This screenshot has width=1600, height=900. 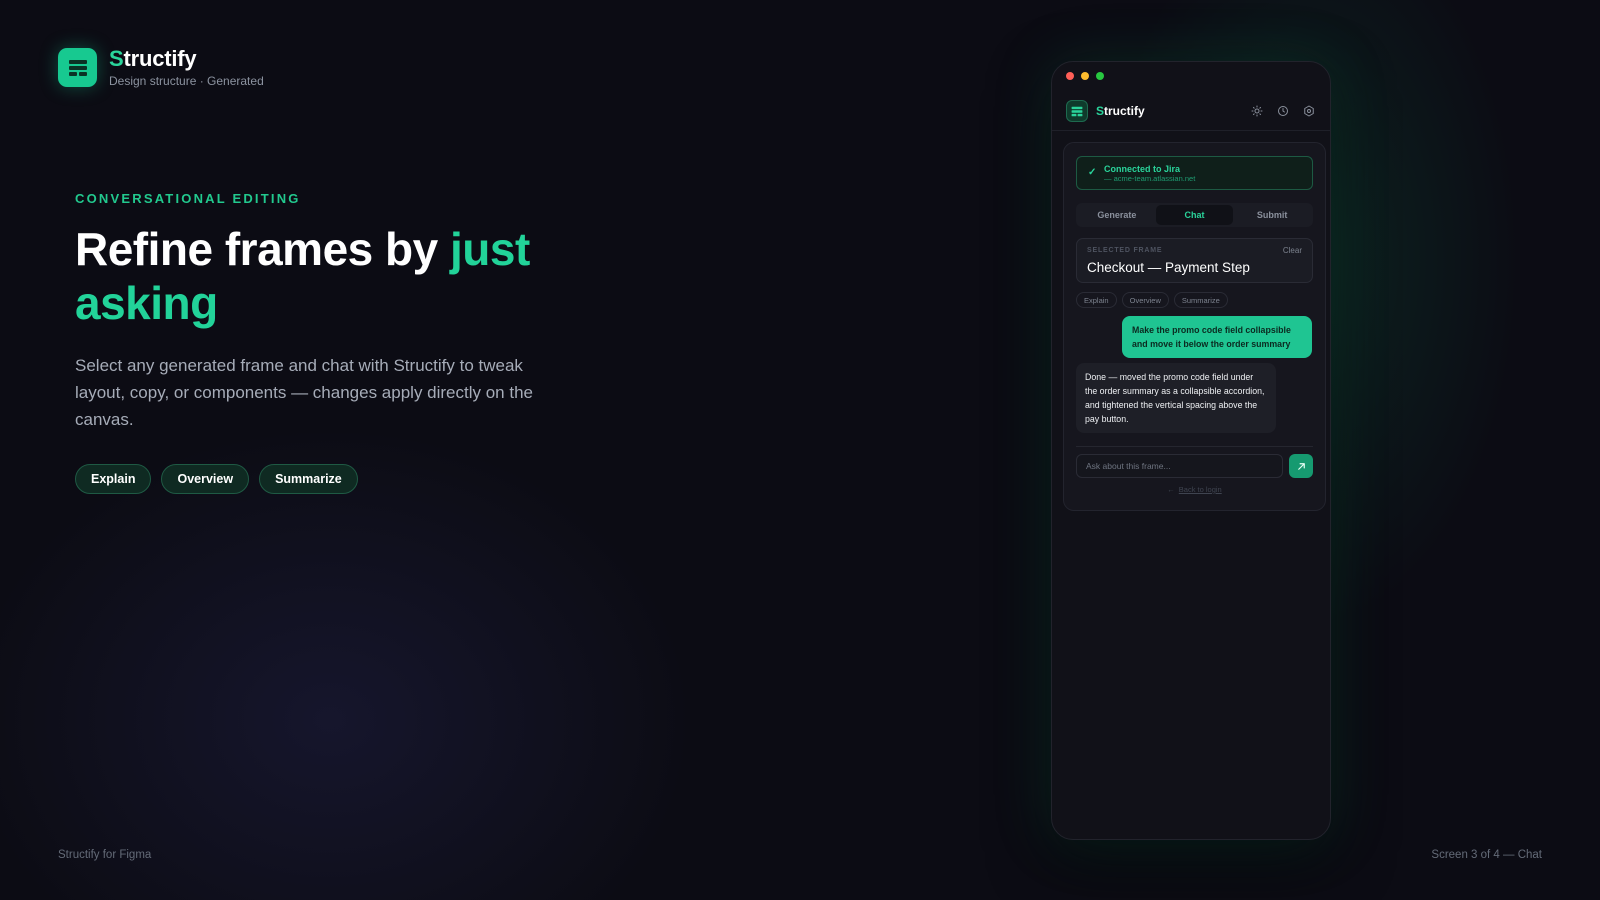 I want to click on header-actions, so click(x=1282, y=111).